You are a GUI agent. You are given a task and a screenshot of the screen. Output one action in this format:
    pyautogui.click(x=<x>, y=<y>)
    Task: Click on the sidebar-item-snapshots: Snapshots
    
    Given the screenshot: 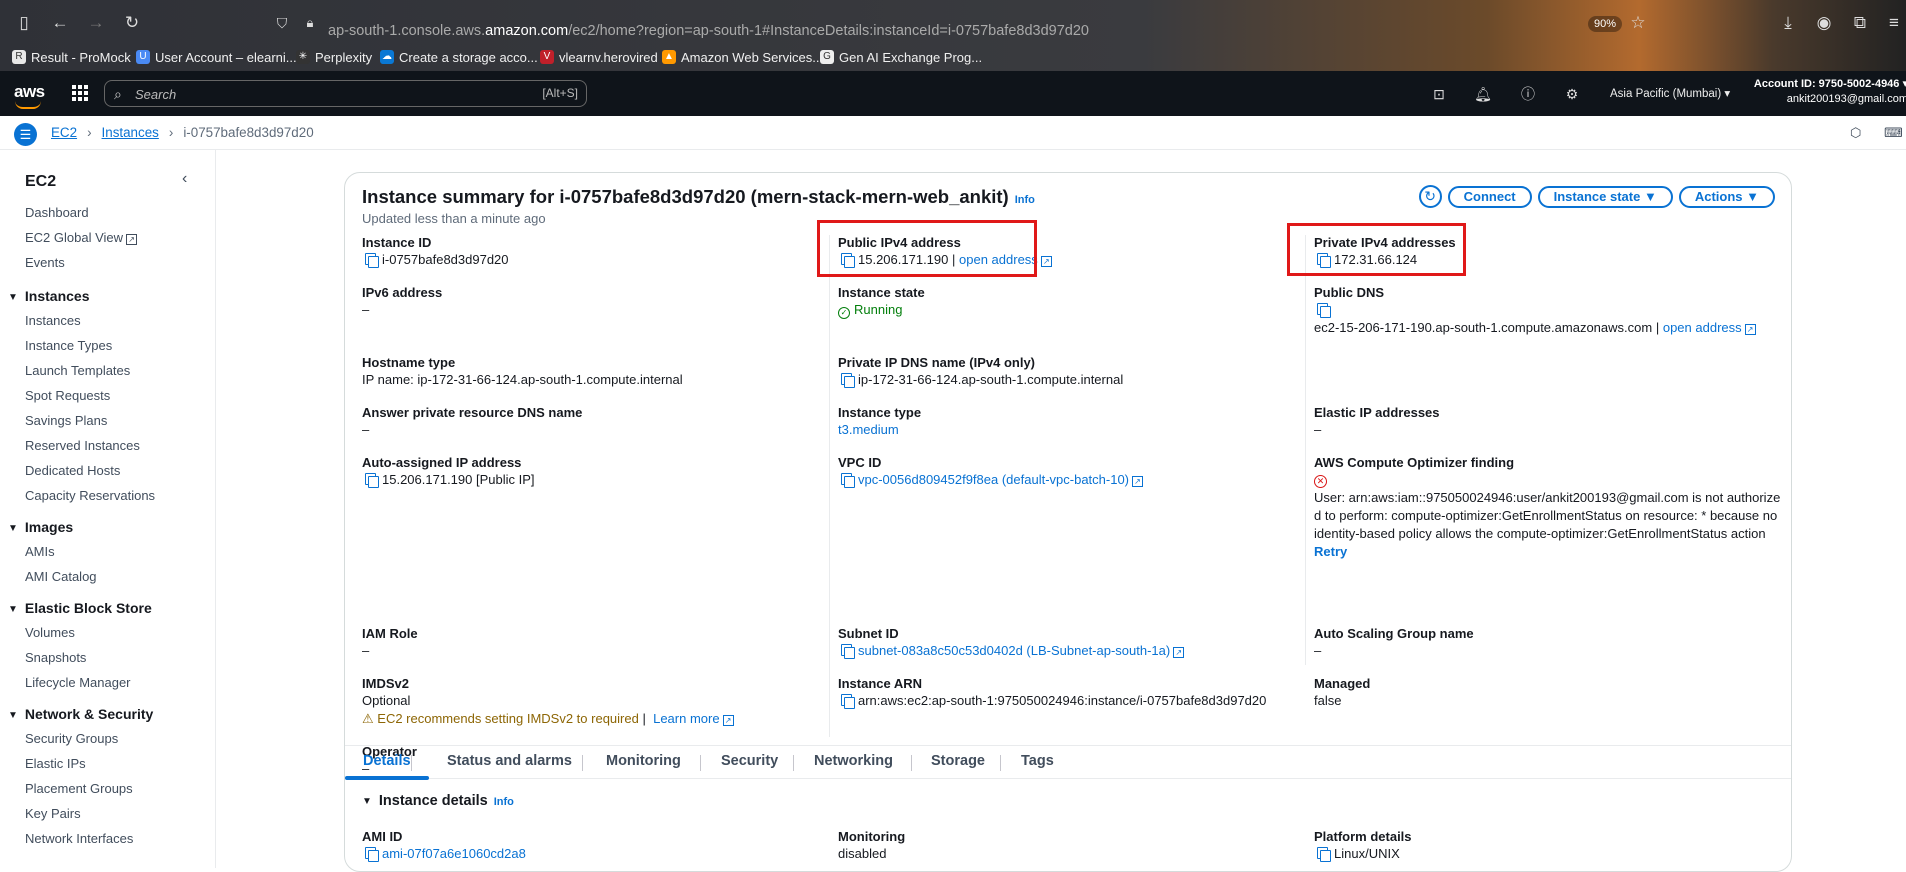 What is the action you would take?
    pyautogui.click(x=107, y=659)
    